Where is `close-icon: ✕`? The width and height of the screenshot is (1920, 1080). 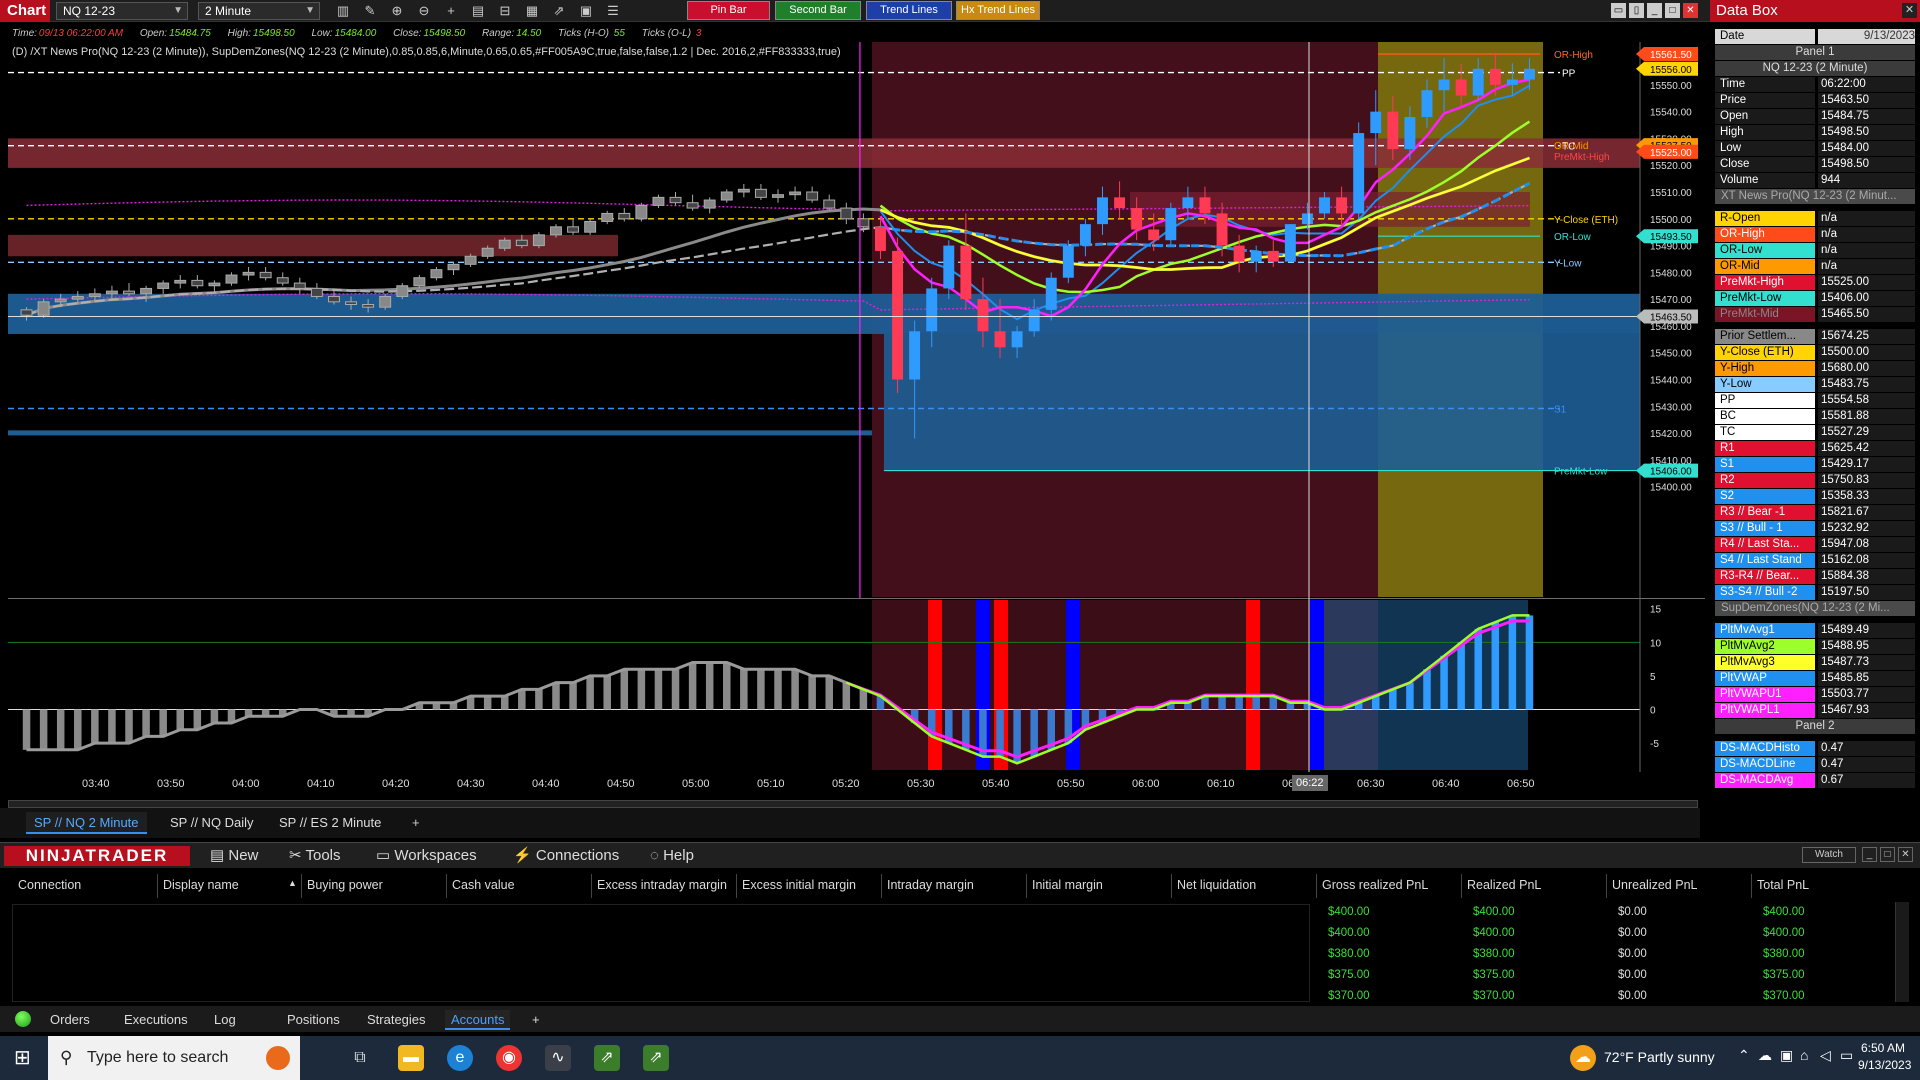 close-icon: ✕ is located at coordinates (1690, 10).